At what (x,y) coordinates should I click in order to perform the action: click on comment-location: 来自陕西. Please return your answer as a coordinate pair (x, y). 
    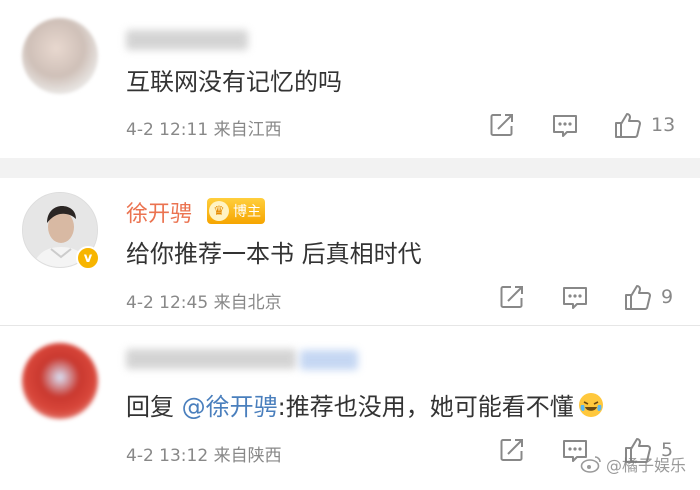
    Looking at the image, I should click on (247, 456).